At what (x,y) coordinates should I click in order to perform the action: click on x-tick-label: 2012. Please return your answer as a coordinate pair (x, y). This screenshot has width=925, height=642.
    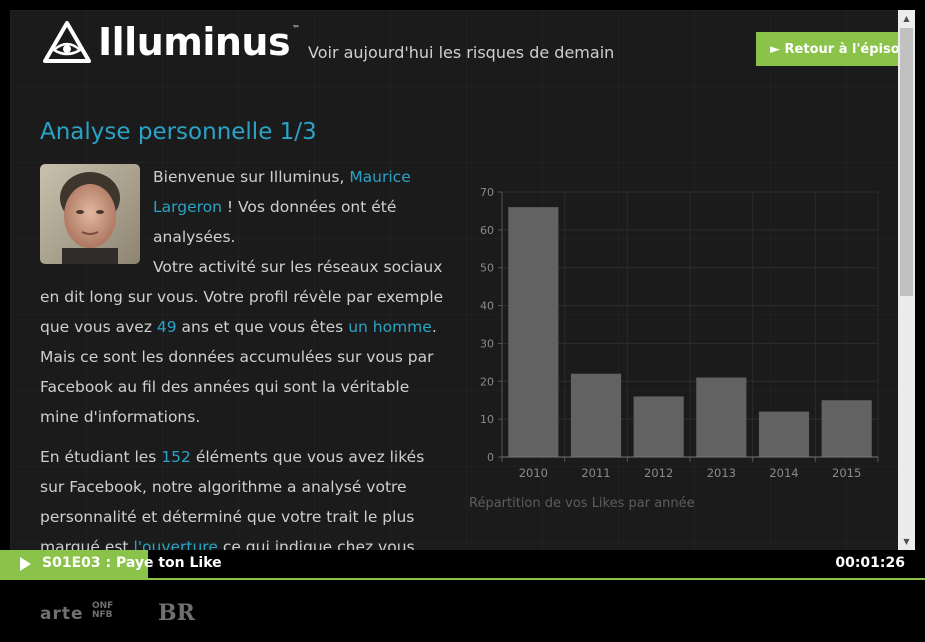
    Looking at the image, I should click on (658, 473).